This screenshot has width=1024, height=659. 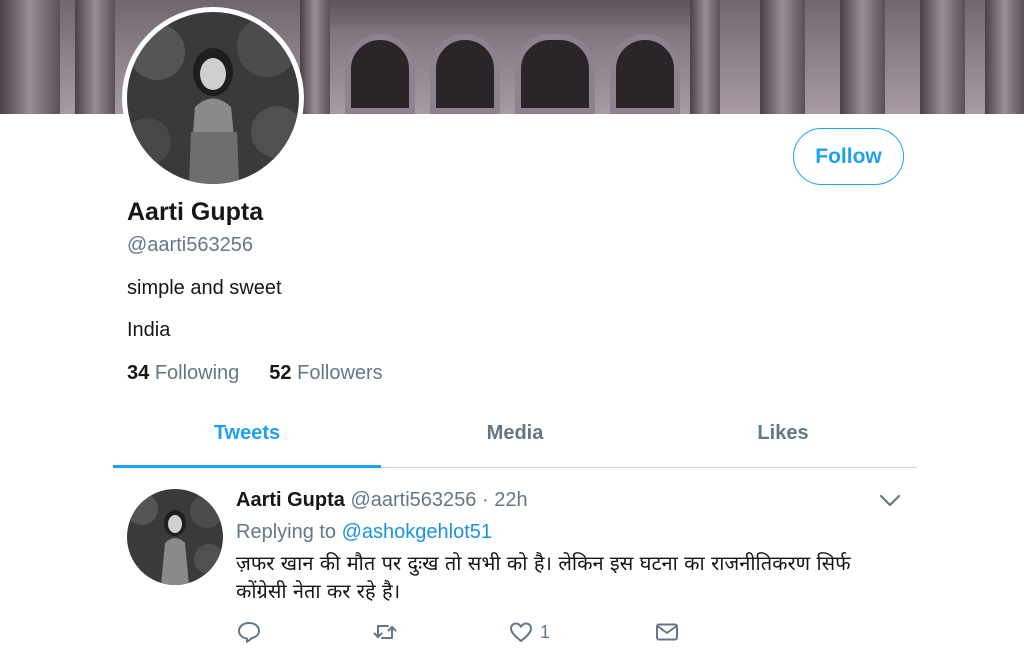 I want to click on tab-likes: Likes, so click(x=783, y=438).